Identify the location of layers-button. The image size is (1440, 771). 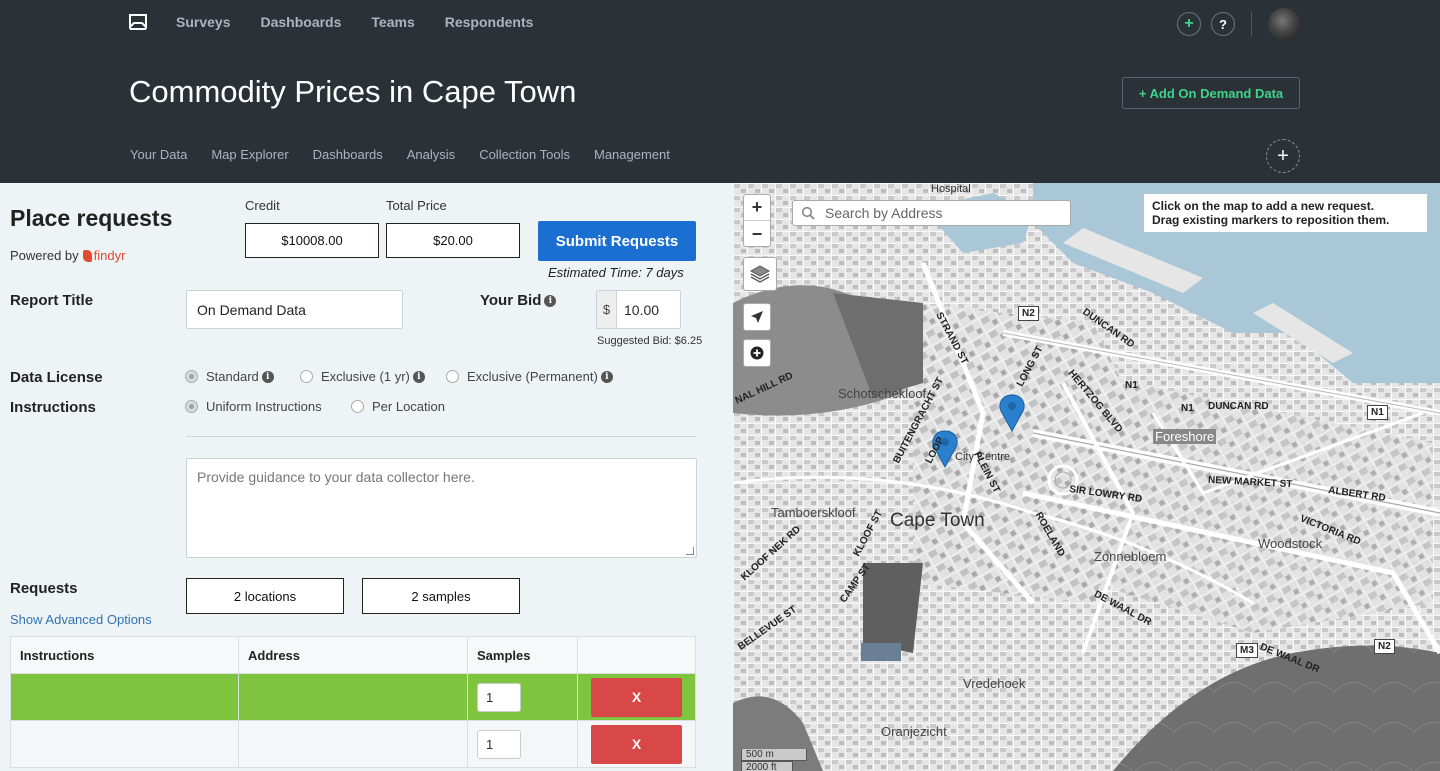
(760, 274).